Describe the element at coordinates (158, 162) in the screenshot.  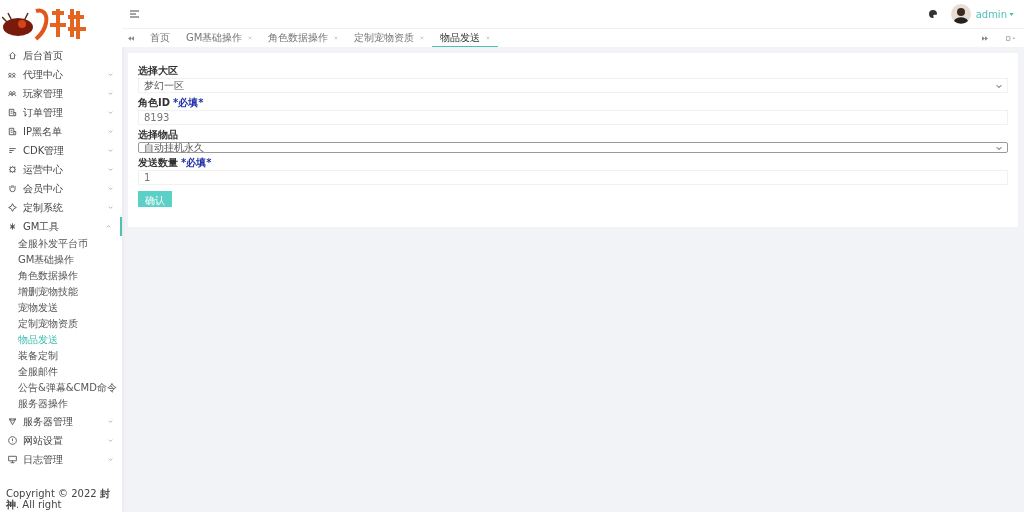
I see `field-label: 发送数量` at that location.